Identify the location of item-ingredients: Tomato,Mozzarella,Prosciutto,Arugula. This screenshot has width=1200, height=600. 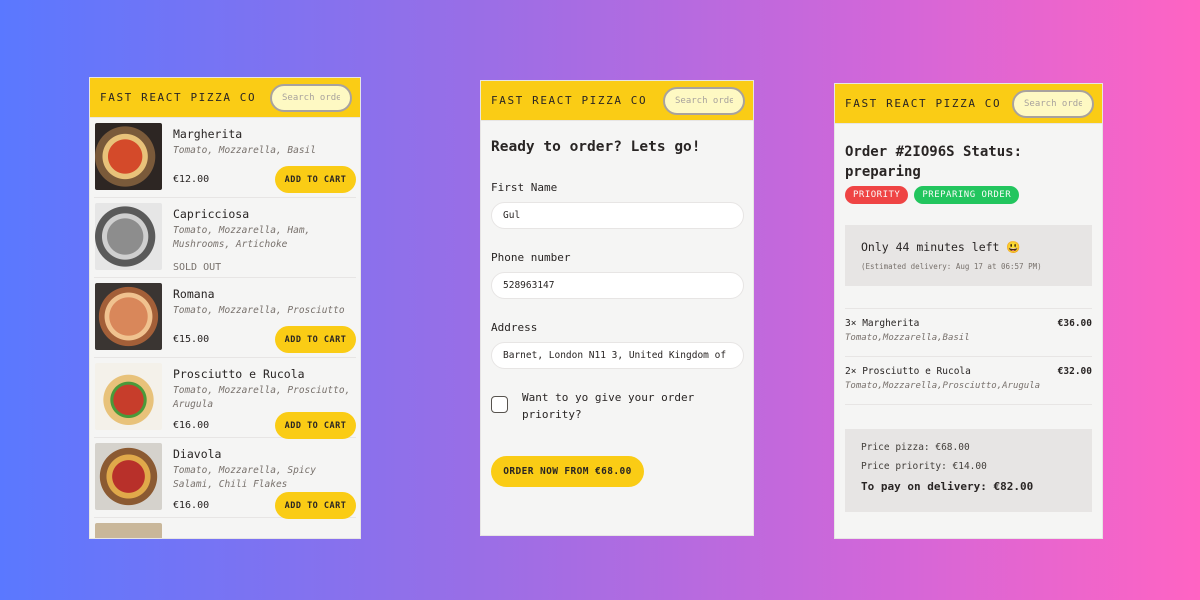
(943, 386).